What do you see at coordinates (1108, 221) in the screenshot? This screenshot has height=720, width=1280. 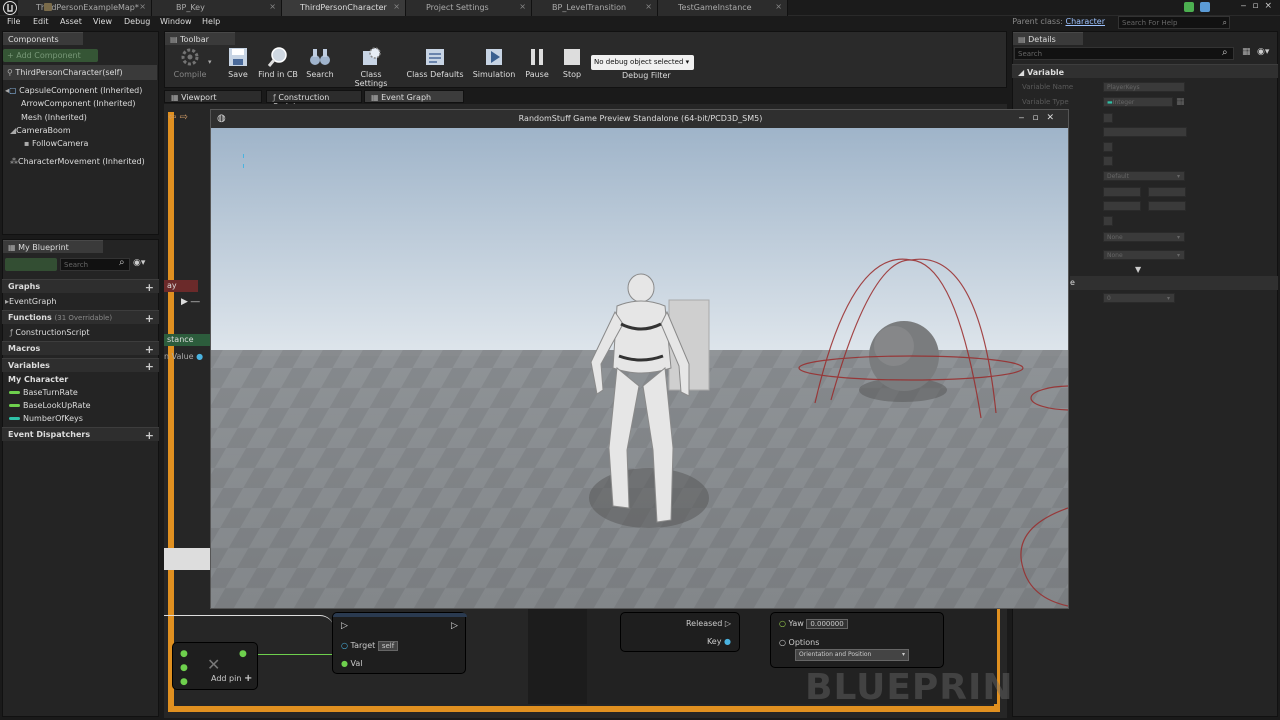 I see `config-variable-checkbox` at bounding box center [1108, 221].